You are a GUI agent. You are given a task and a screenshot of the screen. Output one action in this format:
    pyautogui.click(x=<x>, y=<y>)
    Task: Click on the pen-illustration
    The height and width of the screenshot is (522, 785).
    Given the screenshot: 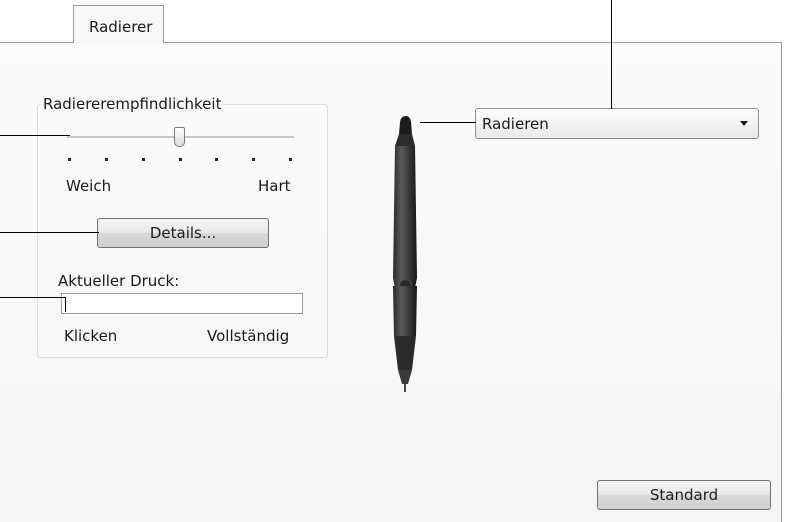 What is the action you would take?
    pyautogui.click(x=405, y=254)
    